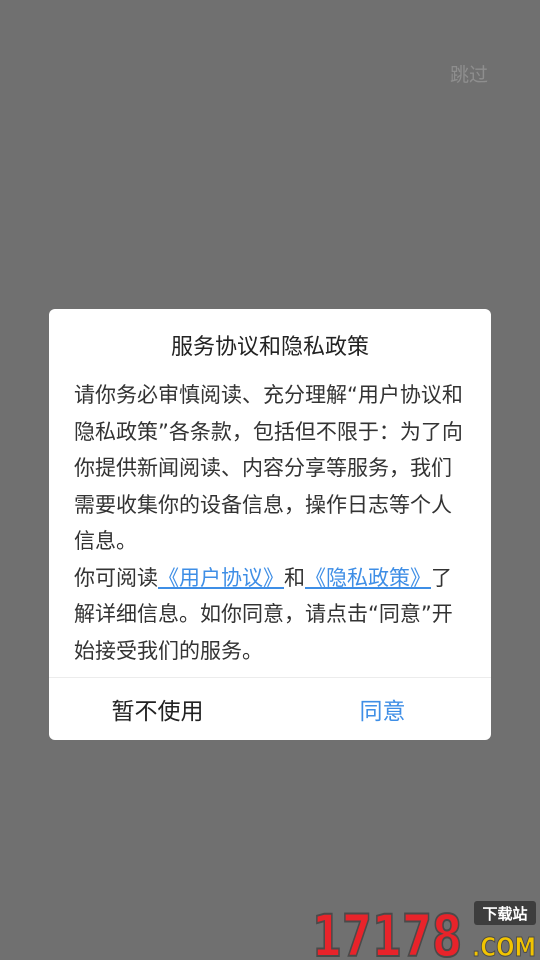 Image resolution: width=540 pixels, height=960 pixels. I want to click on user-agreement-link: 《用户协议》, so click(221, 578).